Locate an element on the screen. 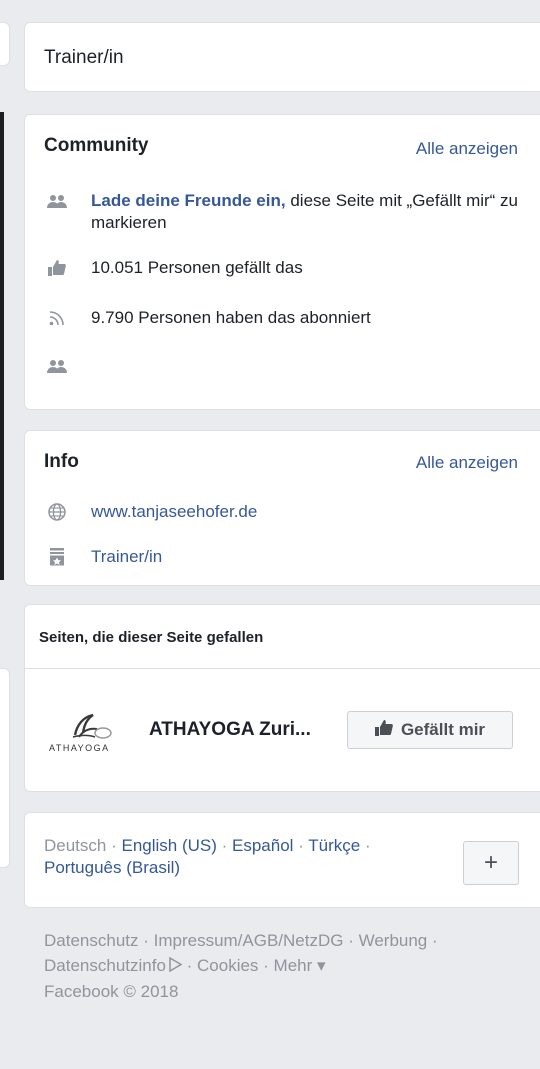 The image size is (540, 1069). language-portuguese: Português (Brasil) is located at coordinates (112, 867).